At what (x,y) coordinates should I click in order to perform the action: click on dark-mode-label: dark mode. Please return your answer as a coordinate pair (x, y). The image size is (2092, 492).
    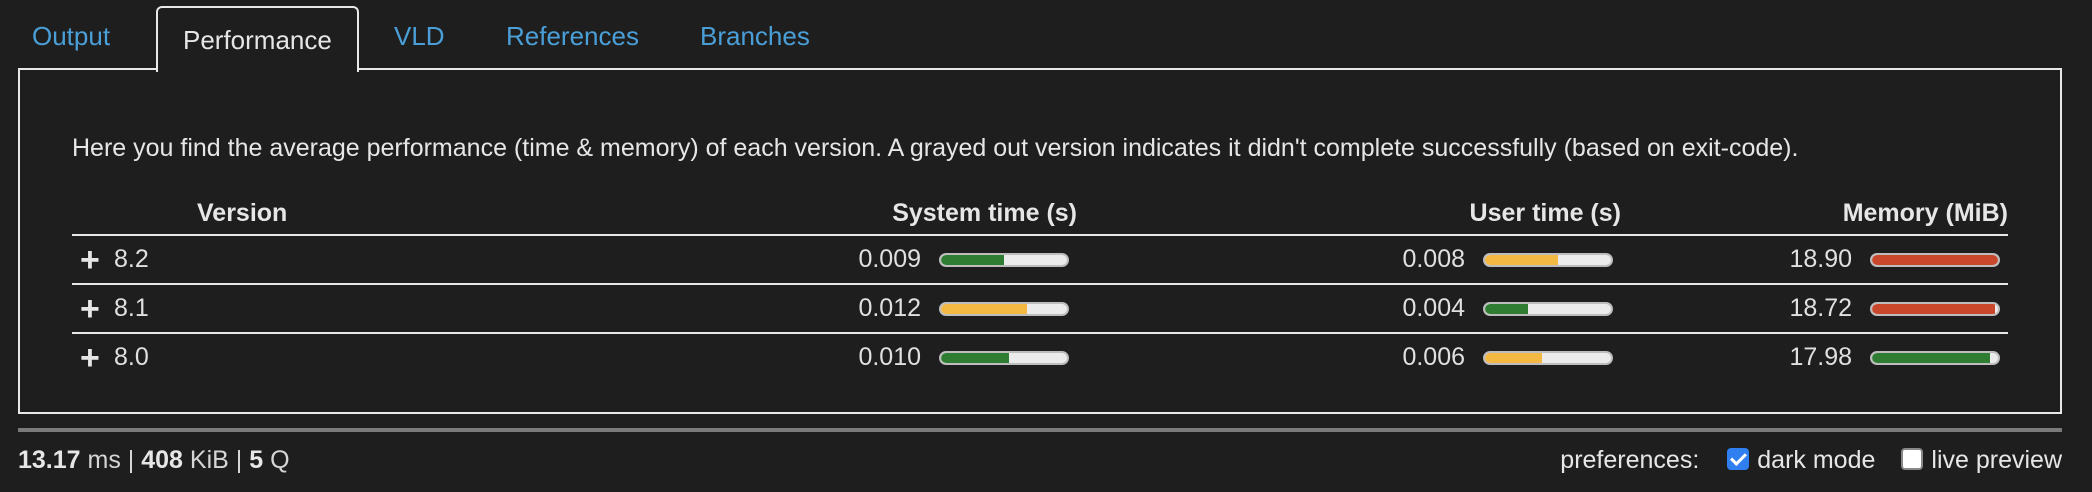
    Looking at the image, I should click on (1816, 460).